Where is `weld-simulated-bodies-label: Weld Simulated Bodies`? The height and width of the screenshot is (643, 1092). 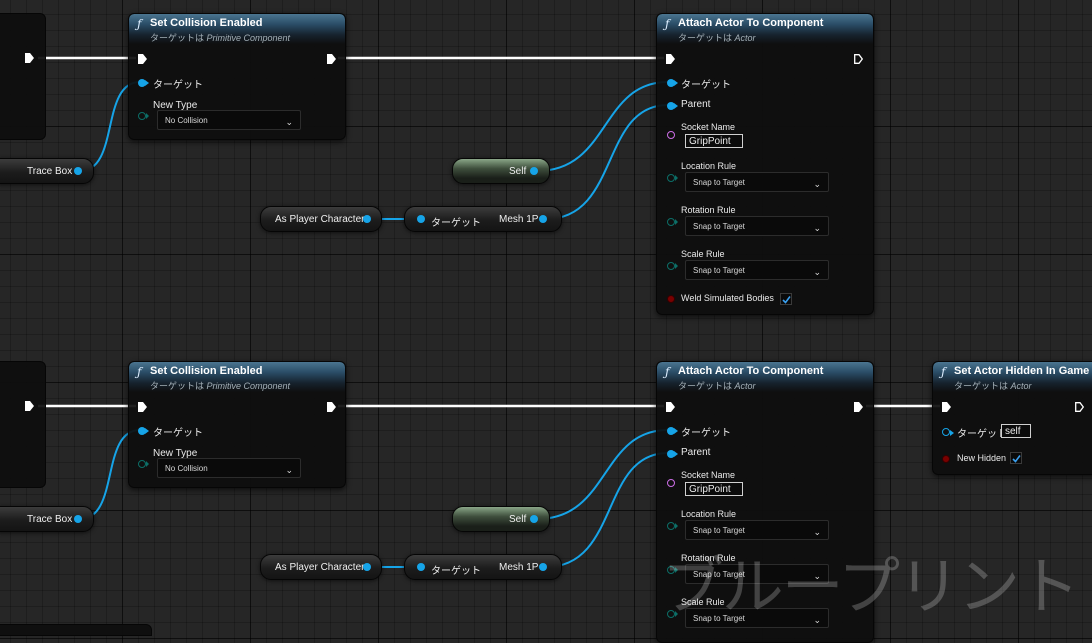
weld-simulated-bodies-label: Weld Simulated Bodies is located at coordinates (727, 298).